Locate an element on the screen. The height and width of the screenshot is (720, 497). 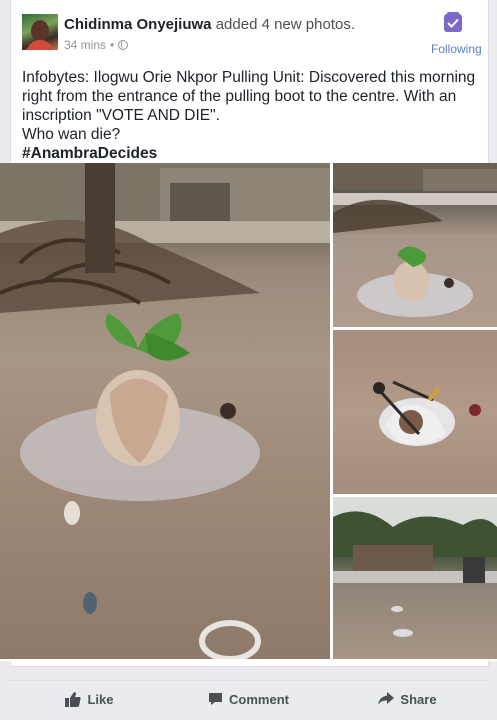
hashtag-link: #AnambraDecides is located at coordinates (252, 153).